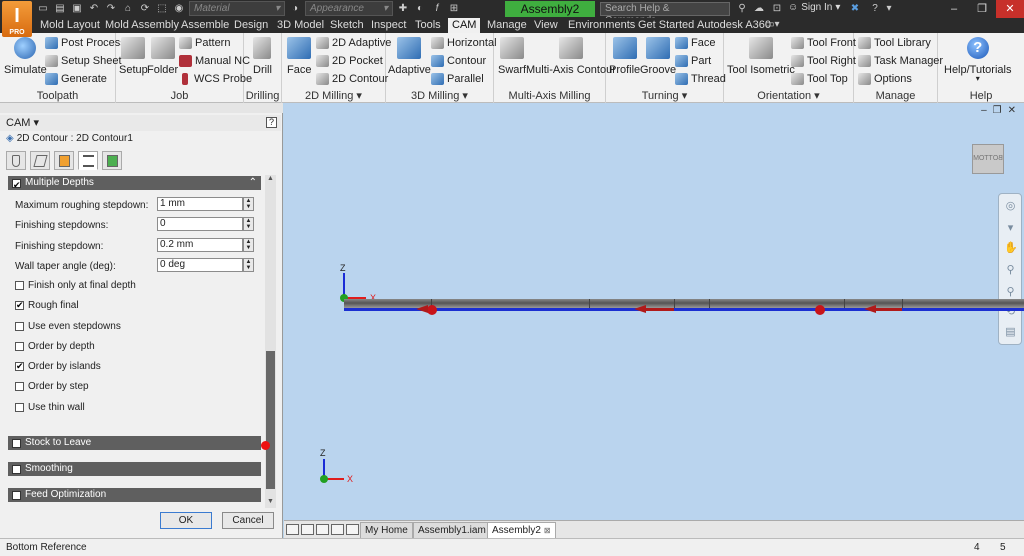  Describe the element at coordinates (58, 366) in the screenshot. I see `order-by-islands-option: Order by islands` at that location.